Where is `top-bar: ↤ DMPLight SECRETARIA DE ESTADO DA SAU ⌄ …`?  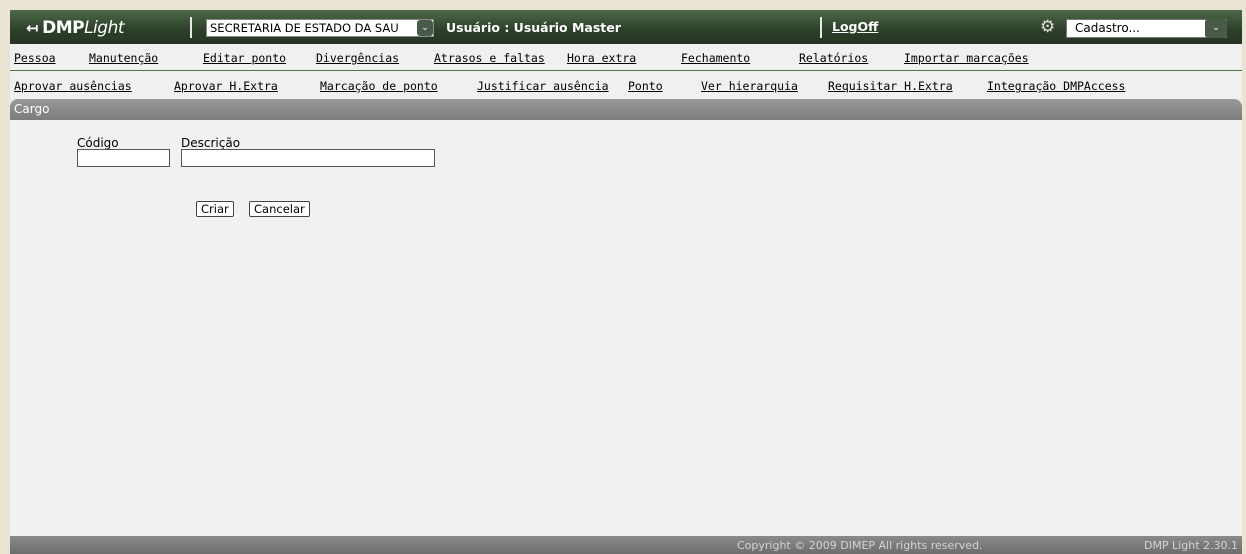
top-bar: ↤ DMPLight SECRETARIA DE ESTADO DA SAU ⌄ … is located at coordinates (626, 27).